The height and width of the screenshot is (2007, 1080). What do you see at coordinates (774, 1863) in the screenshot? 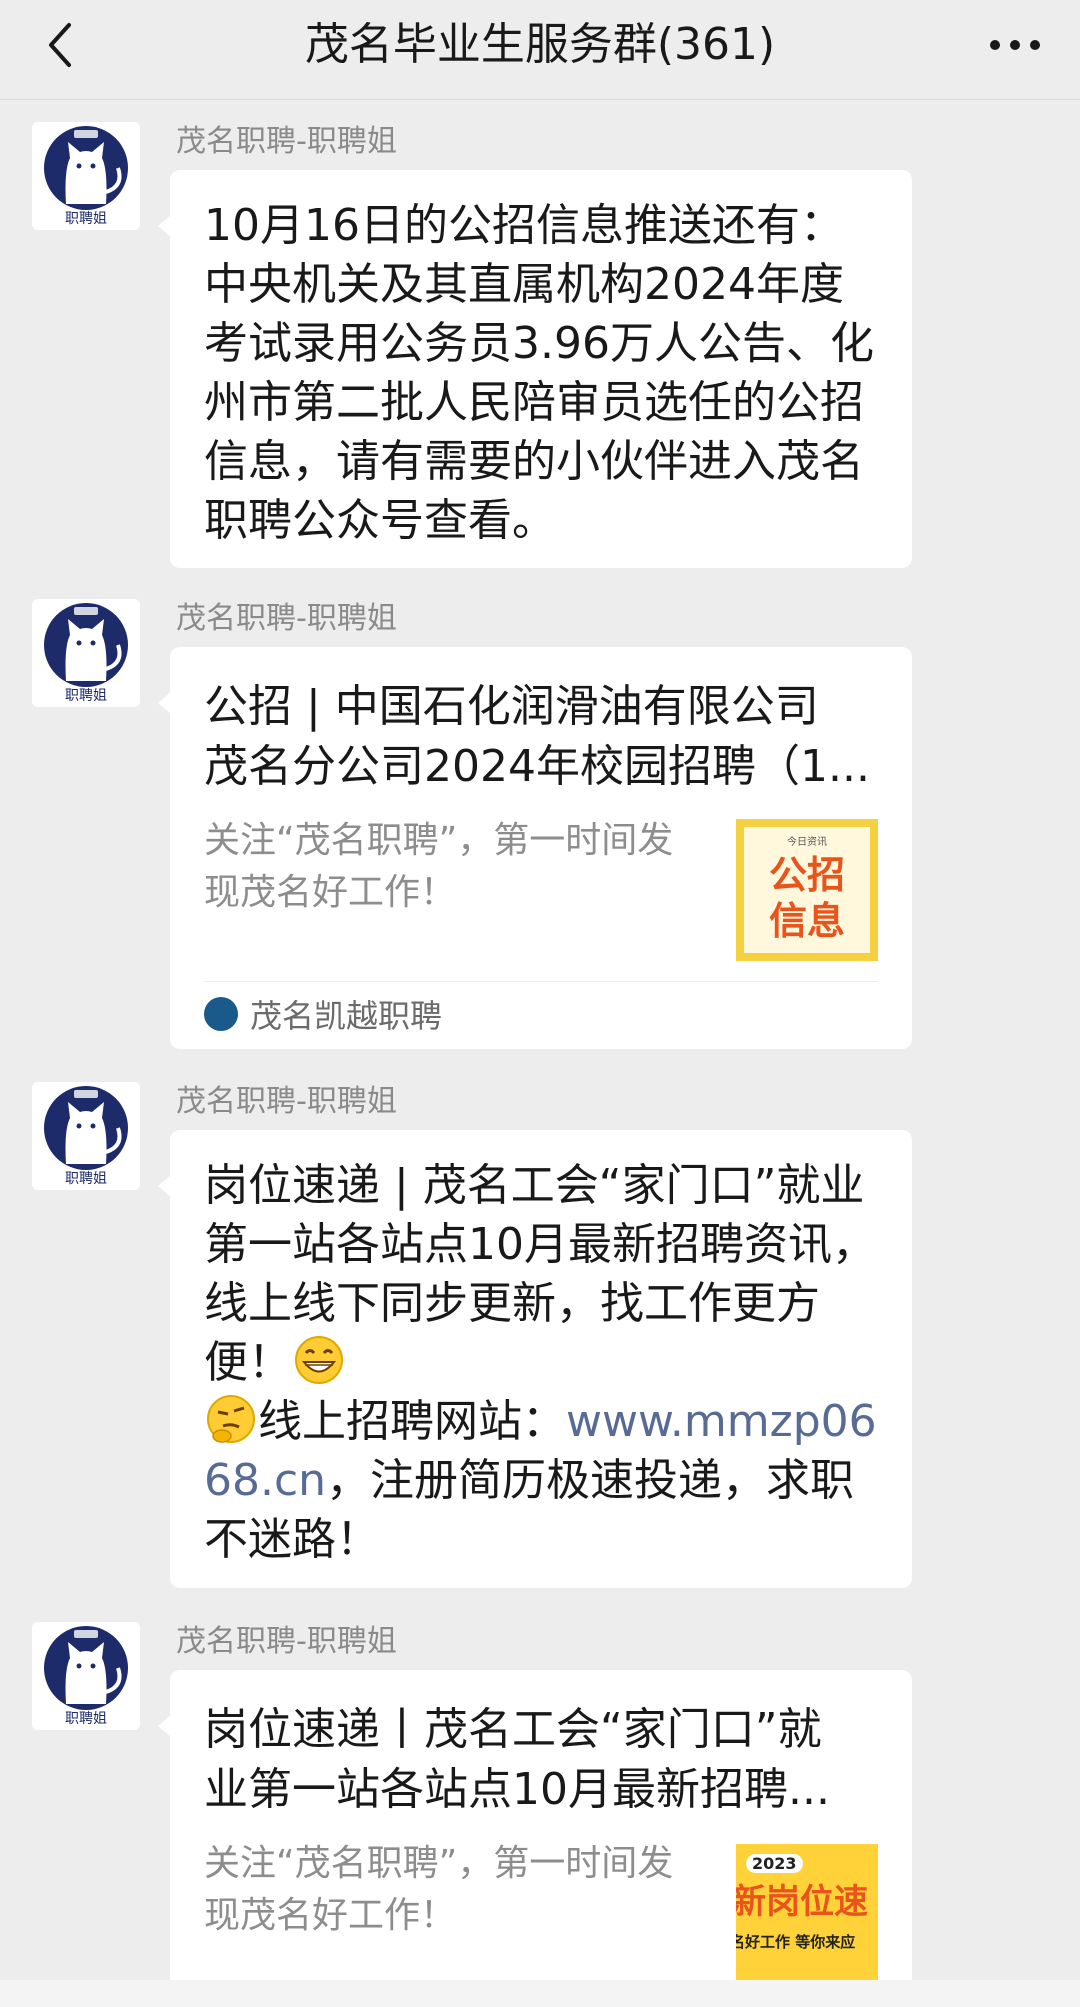
I see `thumb-year: 2023` at bounding box center [774, 1863].